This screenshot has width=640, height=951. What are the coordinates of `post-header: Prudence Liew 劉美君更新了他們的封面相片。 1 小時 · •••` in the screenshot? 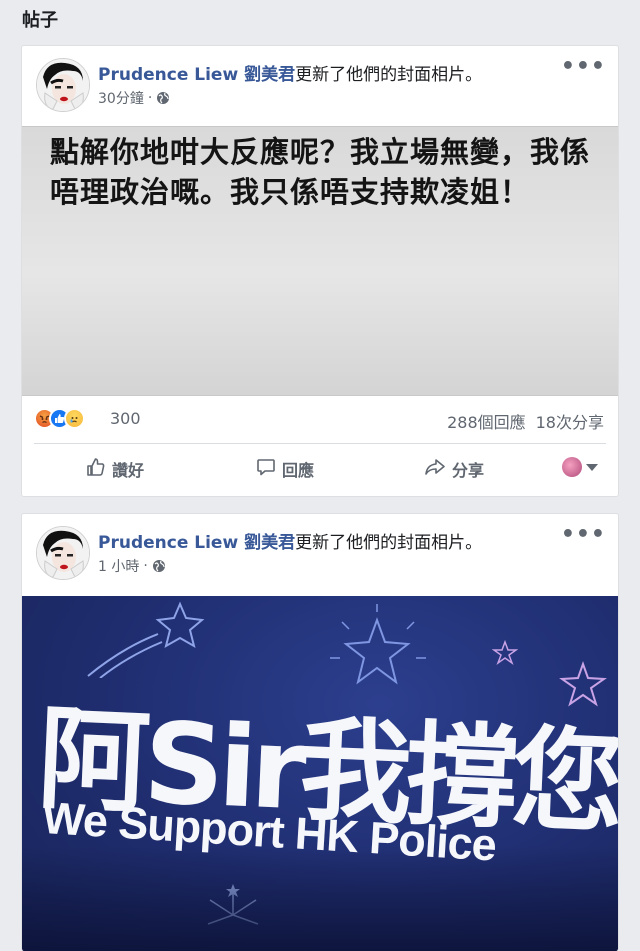 It's located at (320, 555).